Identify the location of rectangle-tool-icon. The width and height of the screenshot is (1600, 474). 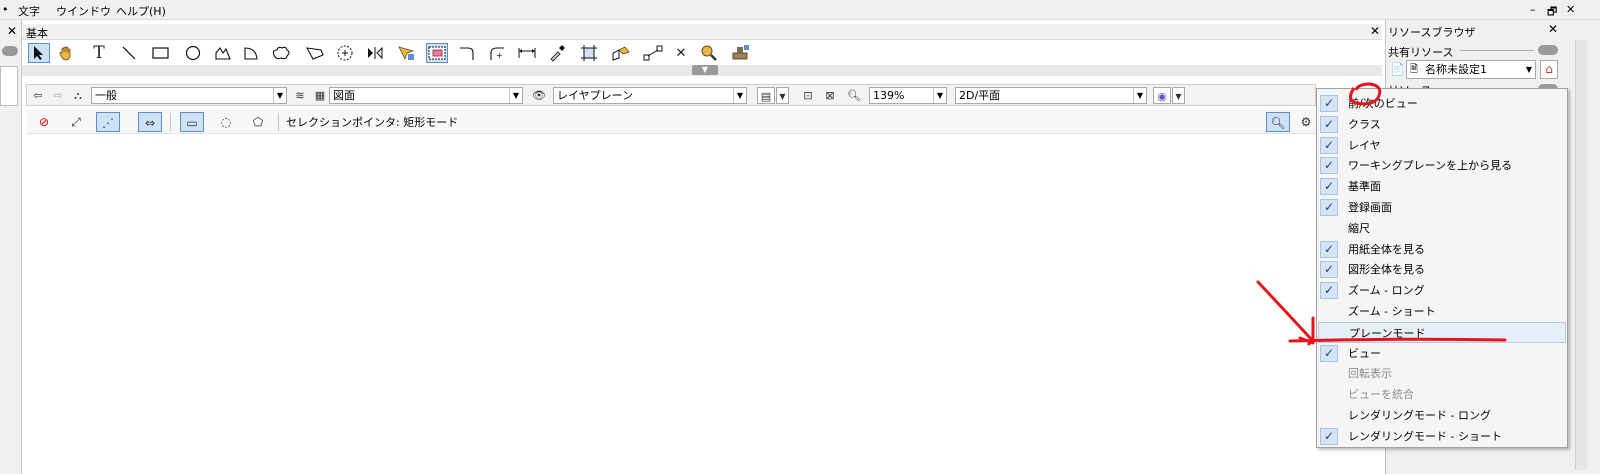
(161, 53).